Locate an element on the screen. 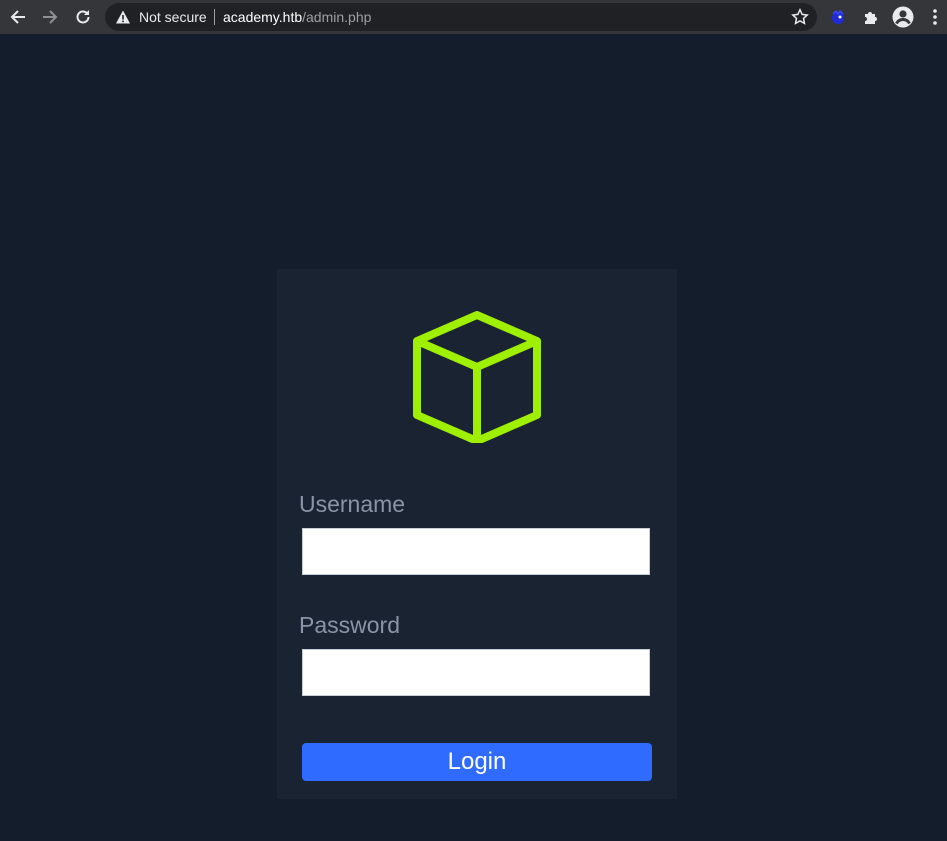 Image resolution: width=947 pixels, height=841 pixels. puzzle-icon is located at coordinates (871, 17).